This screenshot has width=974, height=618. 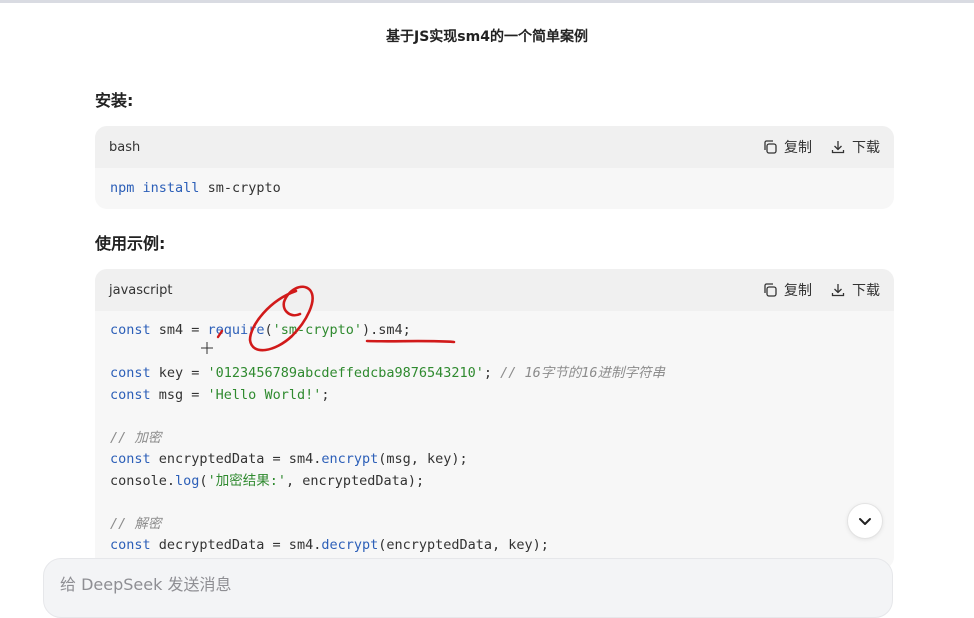 I want to click on code-token: decryptedData = sm4., so click(x=236, y=545).